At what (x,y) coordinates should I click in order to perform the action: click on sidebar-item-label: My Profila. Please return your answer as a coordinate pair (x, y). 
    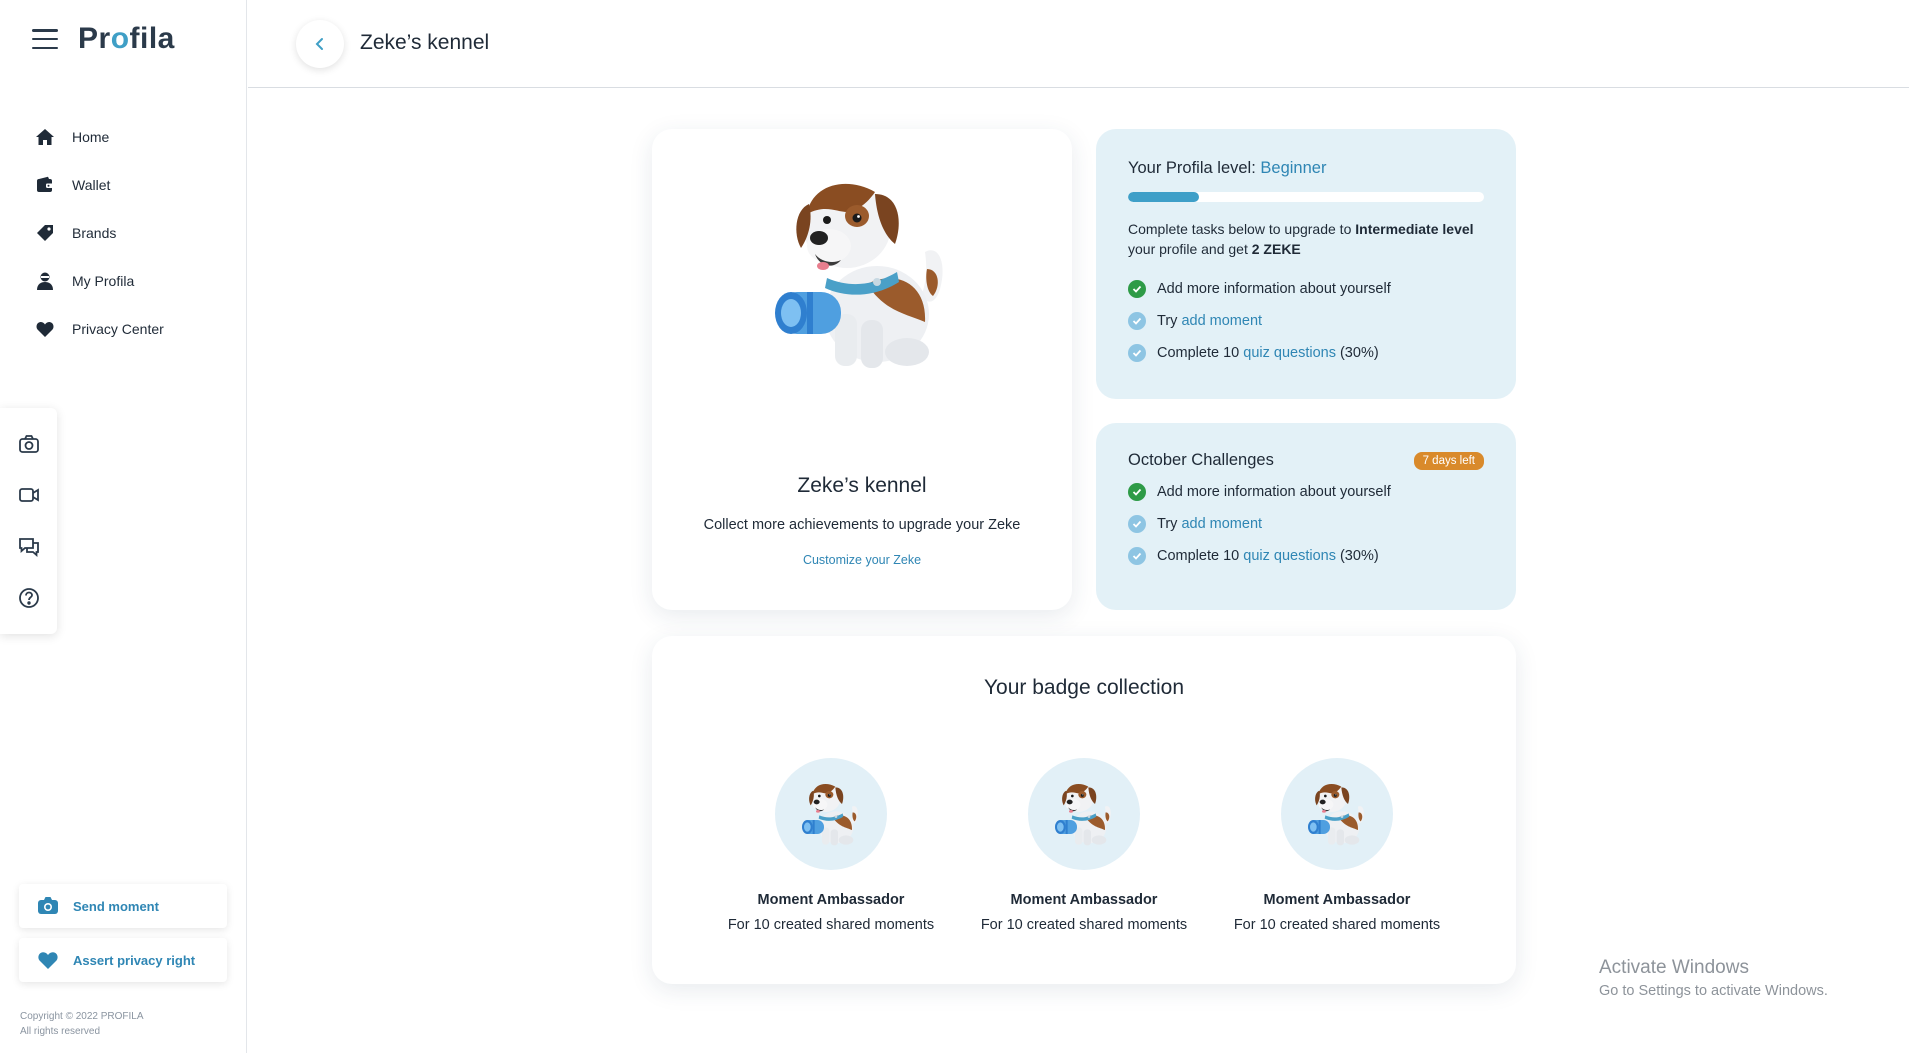
    Looking at the image, I should click on (103, 281).